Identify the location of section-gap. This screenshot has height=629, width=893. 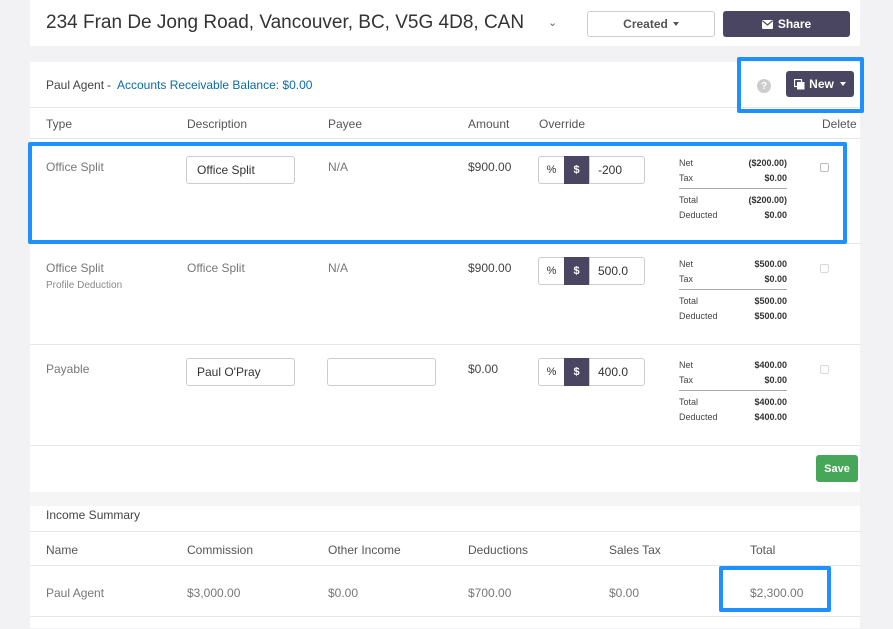
(445, 499).